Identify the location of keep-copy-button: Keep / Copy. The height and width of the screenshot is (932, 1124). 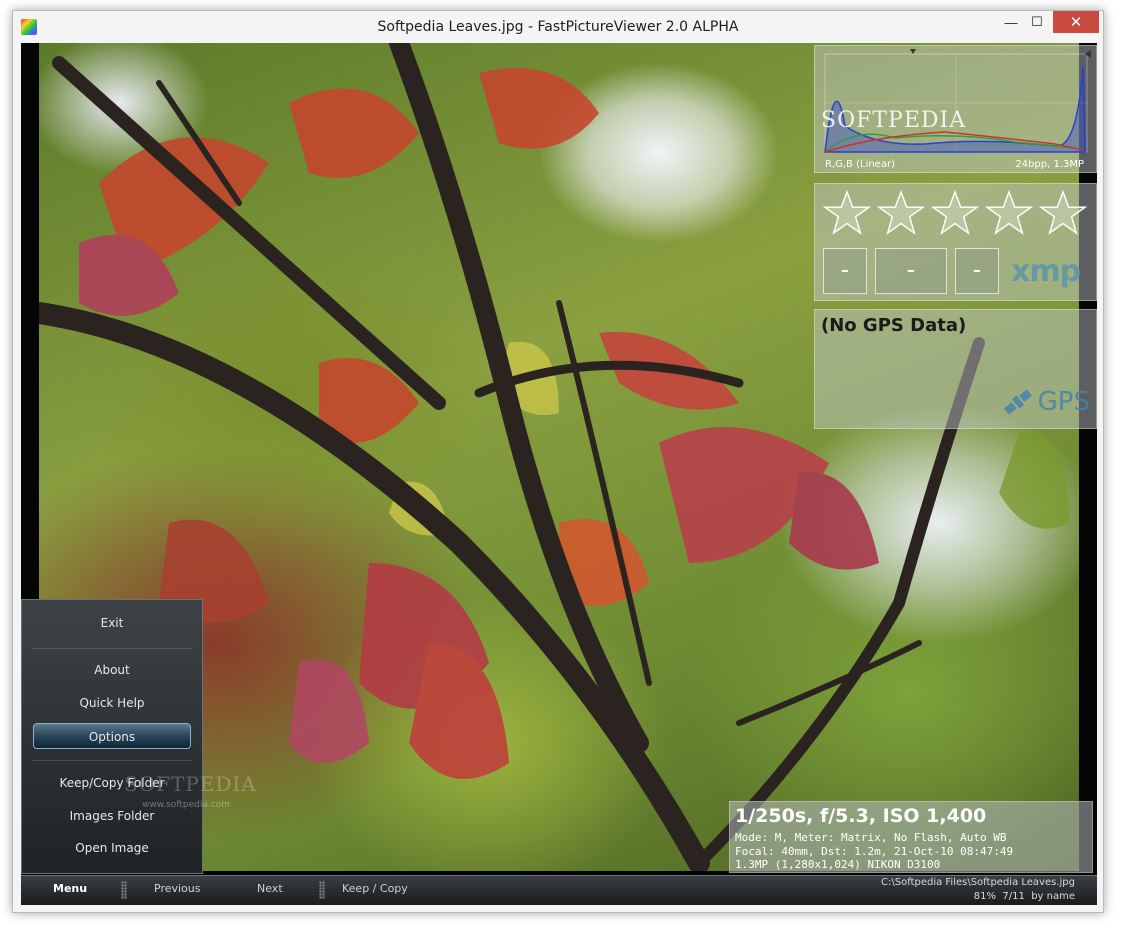
(375, 890).